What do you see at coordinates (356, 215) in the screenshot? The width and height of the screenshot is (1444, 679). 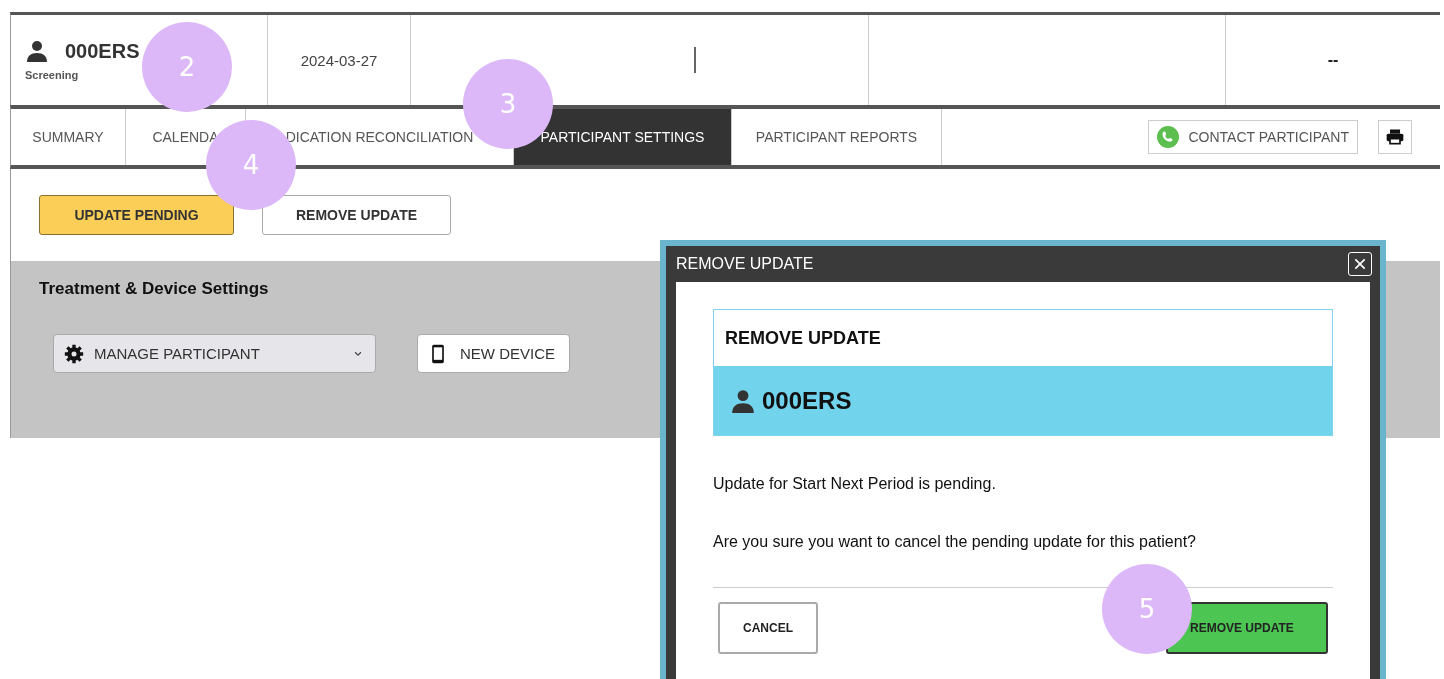 I see `remove-update-button: REMOVE UPDATE` at bounding box center [356, 215].